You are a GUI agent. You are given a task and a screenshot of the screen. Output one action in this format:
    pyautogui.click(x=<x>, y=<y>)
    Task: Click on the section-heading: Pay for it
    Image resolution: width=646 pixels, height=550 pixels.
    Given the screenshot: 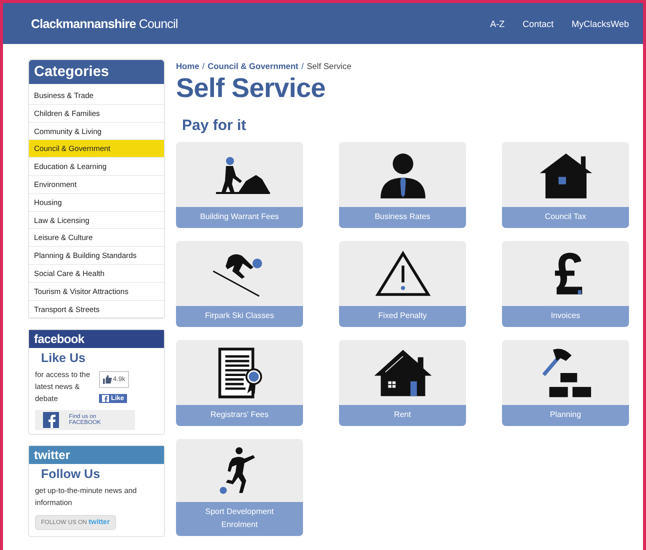 What is the action you would take?
    pyautogui.click(x=215, y=125)
    